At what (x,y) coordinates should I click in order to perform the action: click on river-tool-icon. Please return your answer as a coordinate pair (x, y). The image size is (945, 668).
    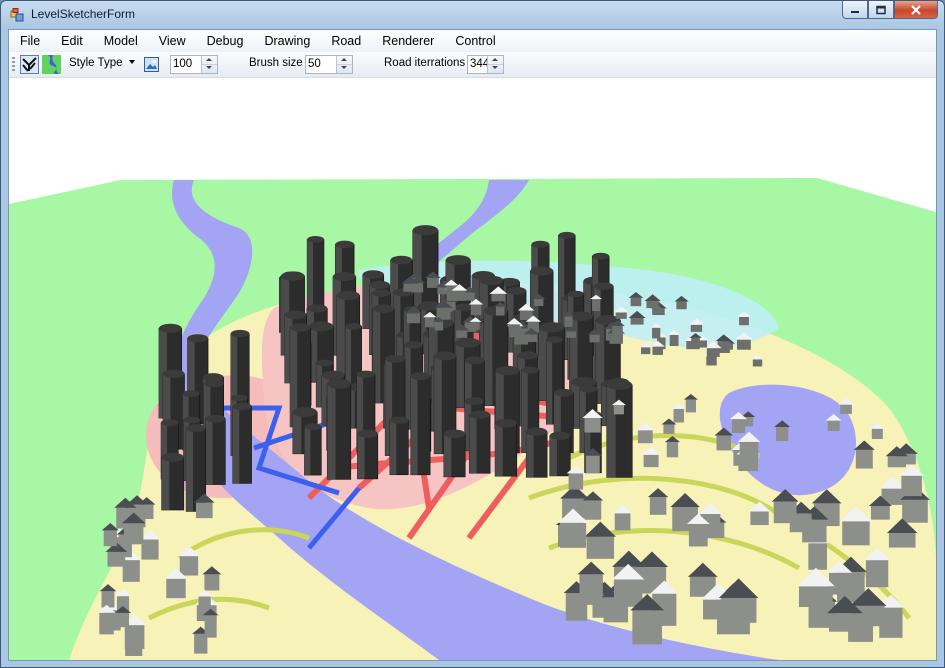
    Looking at the image, I should click on (51, 64).